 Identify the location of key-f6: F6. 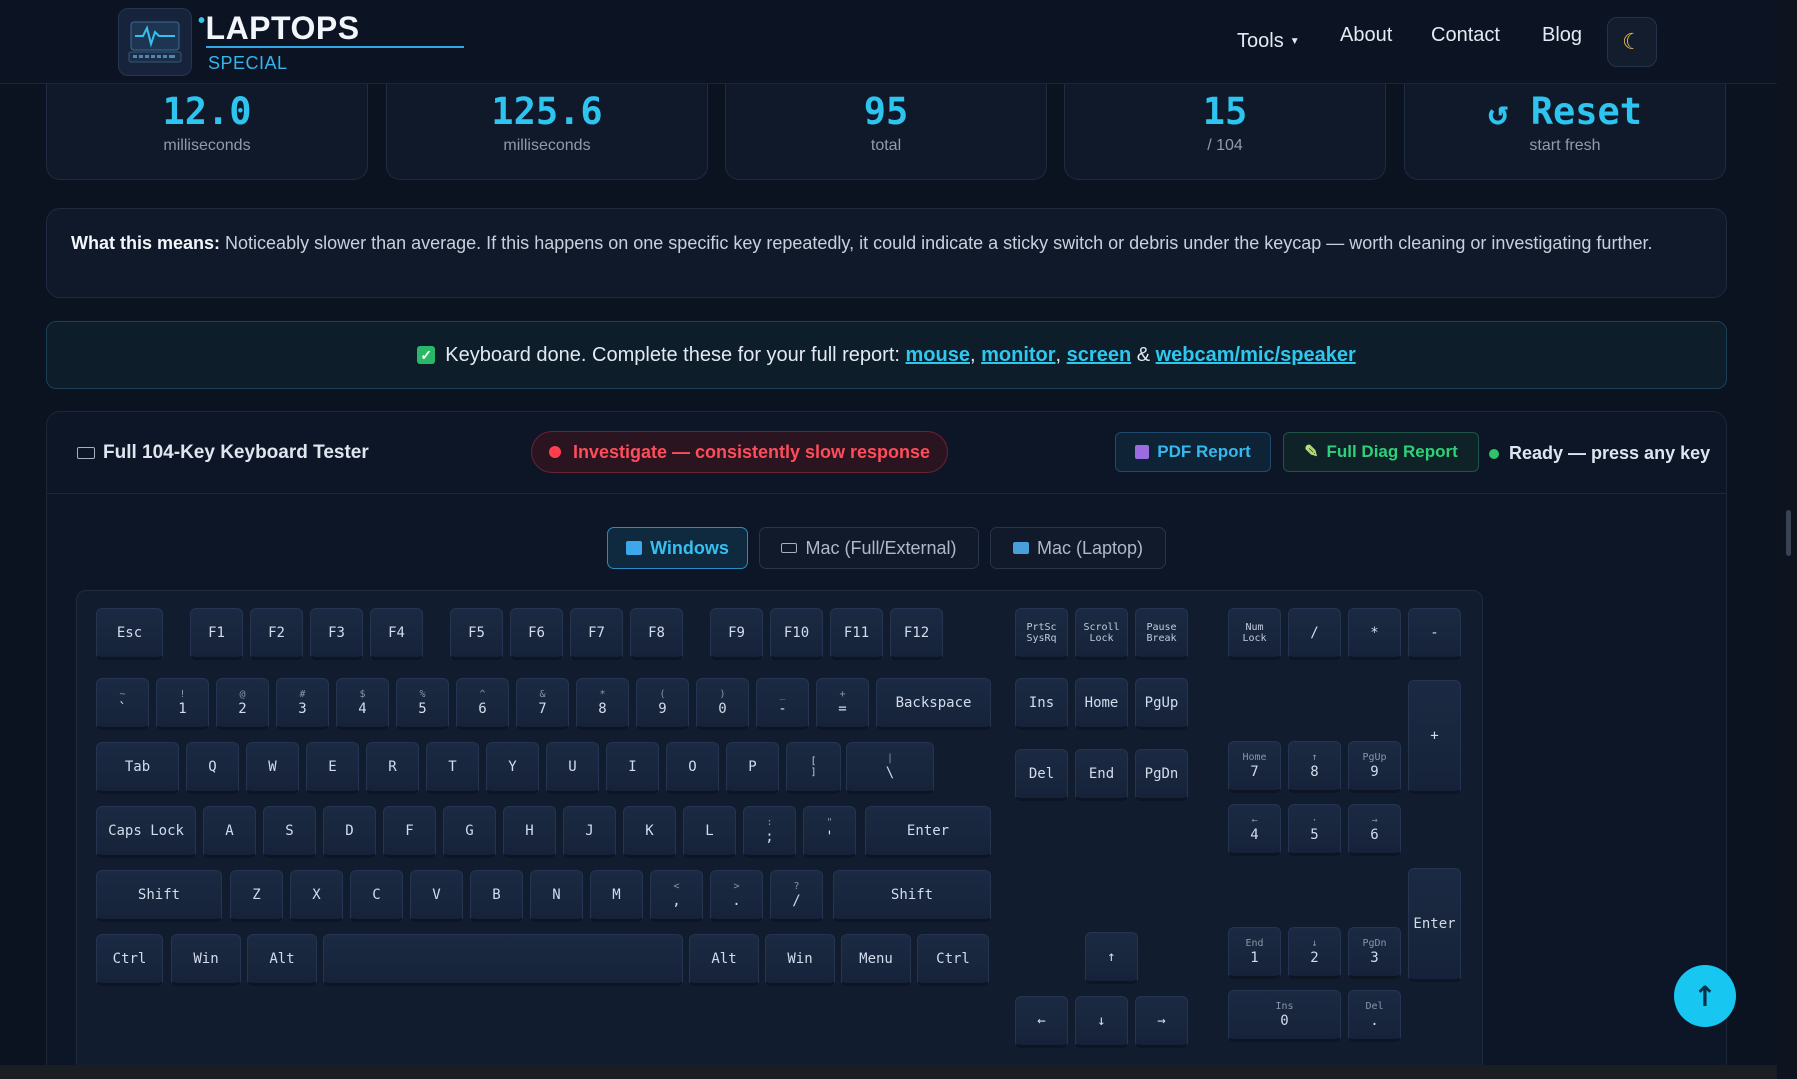
(536, 634).